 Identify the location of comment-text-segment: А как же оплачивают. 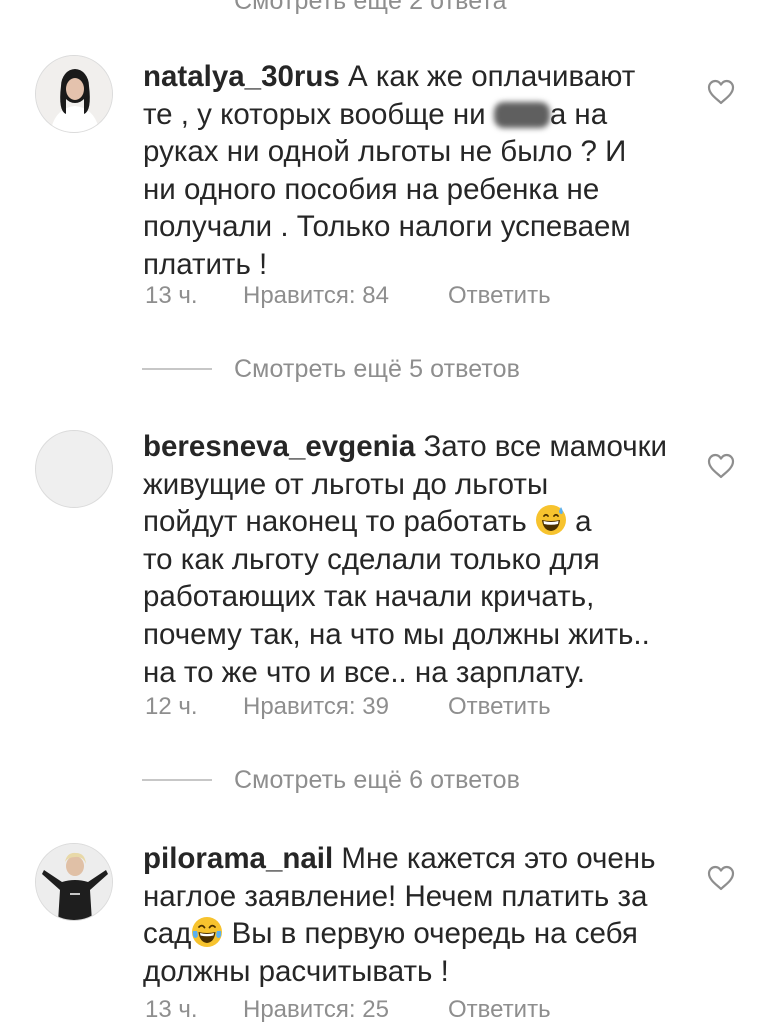
(492, 76).